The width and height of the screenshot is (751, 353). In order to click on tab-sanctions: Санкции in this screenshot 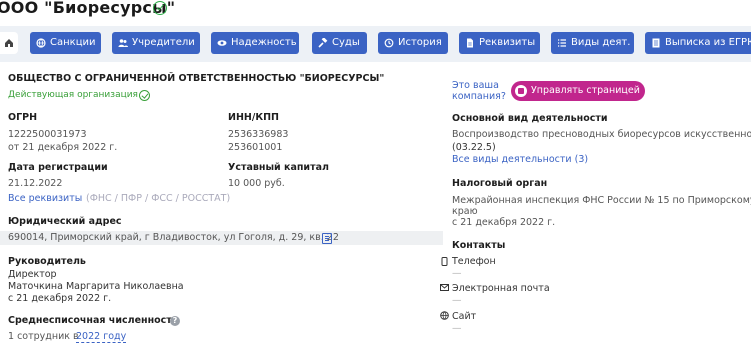, I will do `click(65, 43)`.